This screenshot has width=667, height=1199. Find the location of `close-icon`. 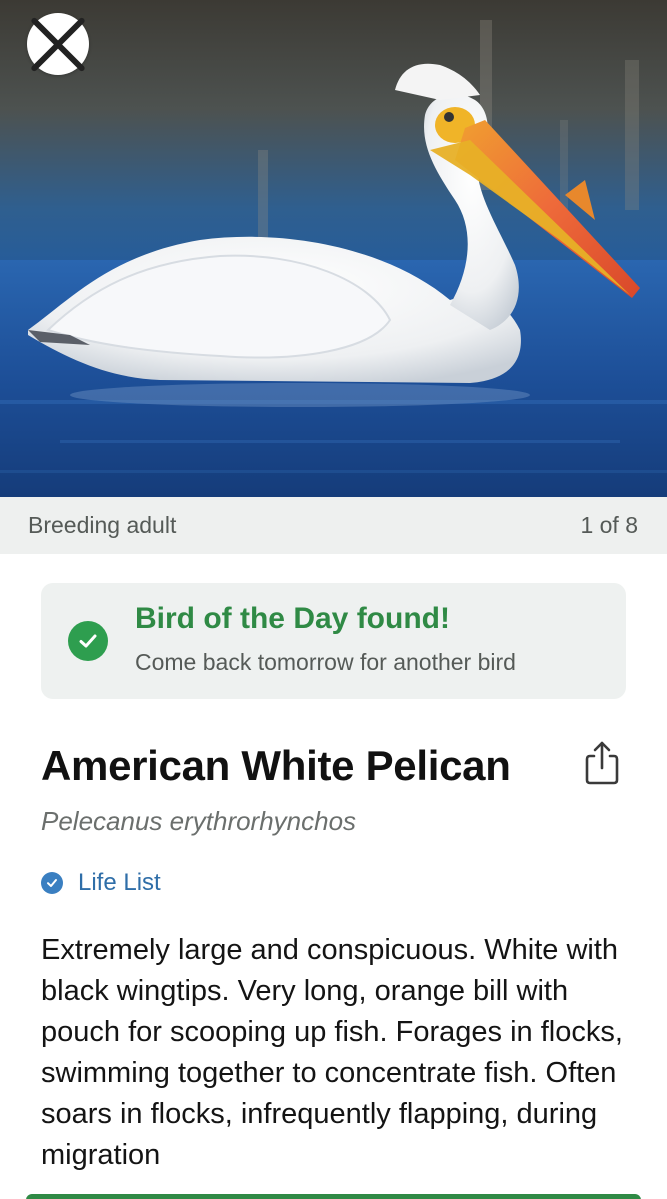

close-icon is located at coordinates (58, 44).